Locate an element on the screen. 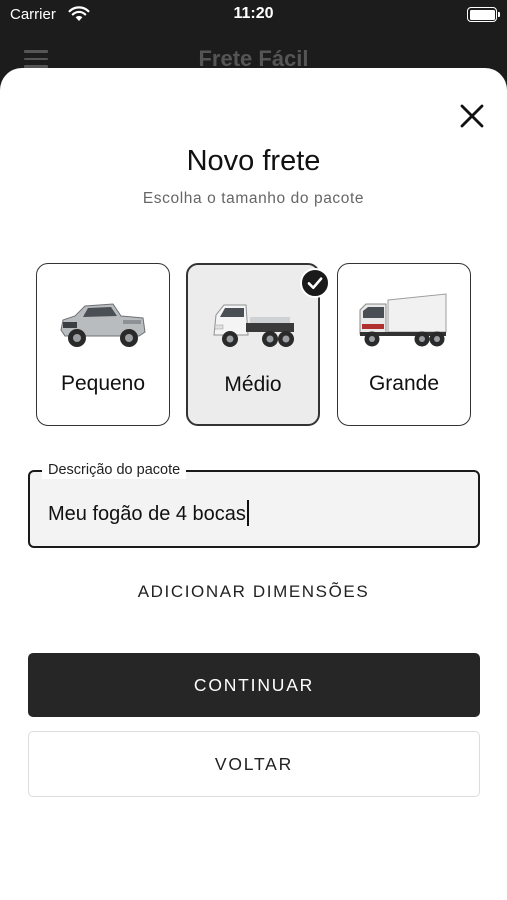 This screenshot has width=507, height=900. close-icon is located at coordinates (472, 116).